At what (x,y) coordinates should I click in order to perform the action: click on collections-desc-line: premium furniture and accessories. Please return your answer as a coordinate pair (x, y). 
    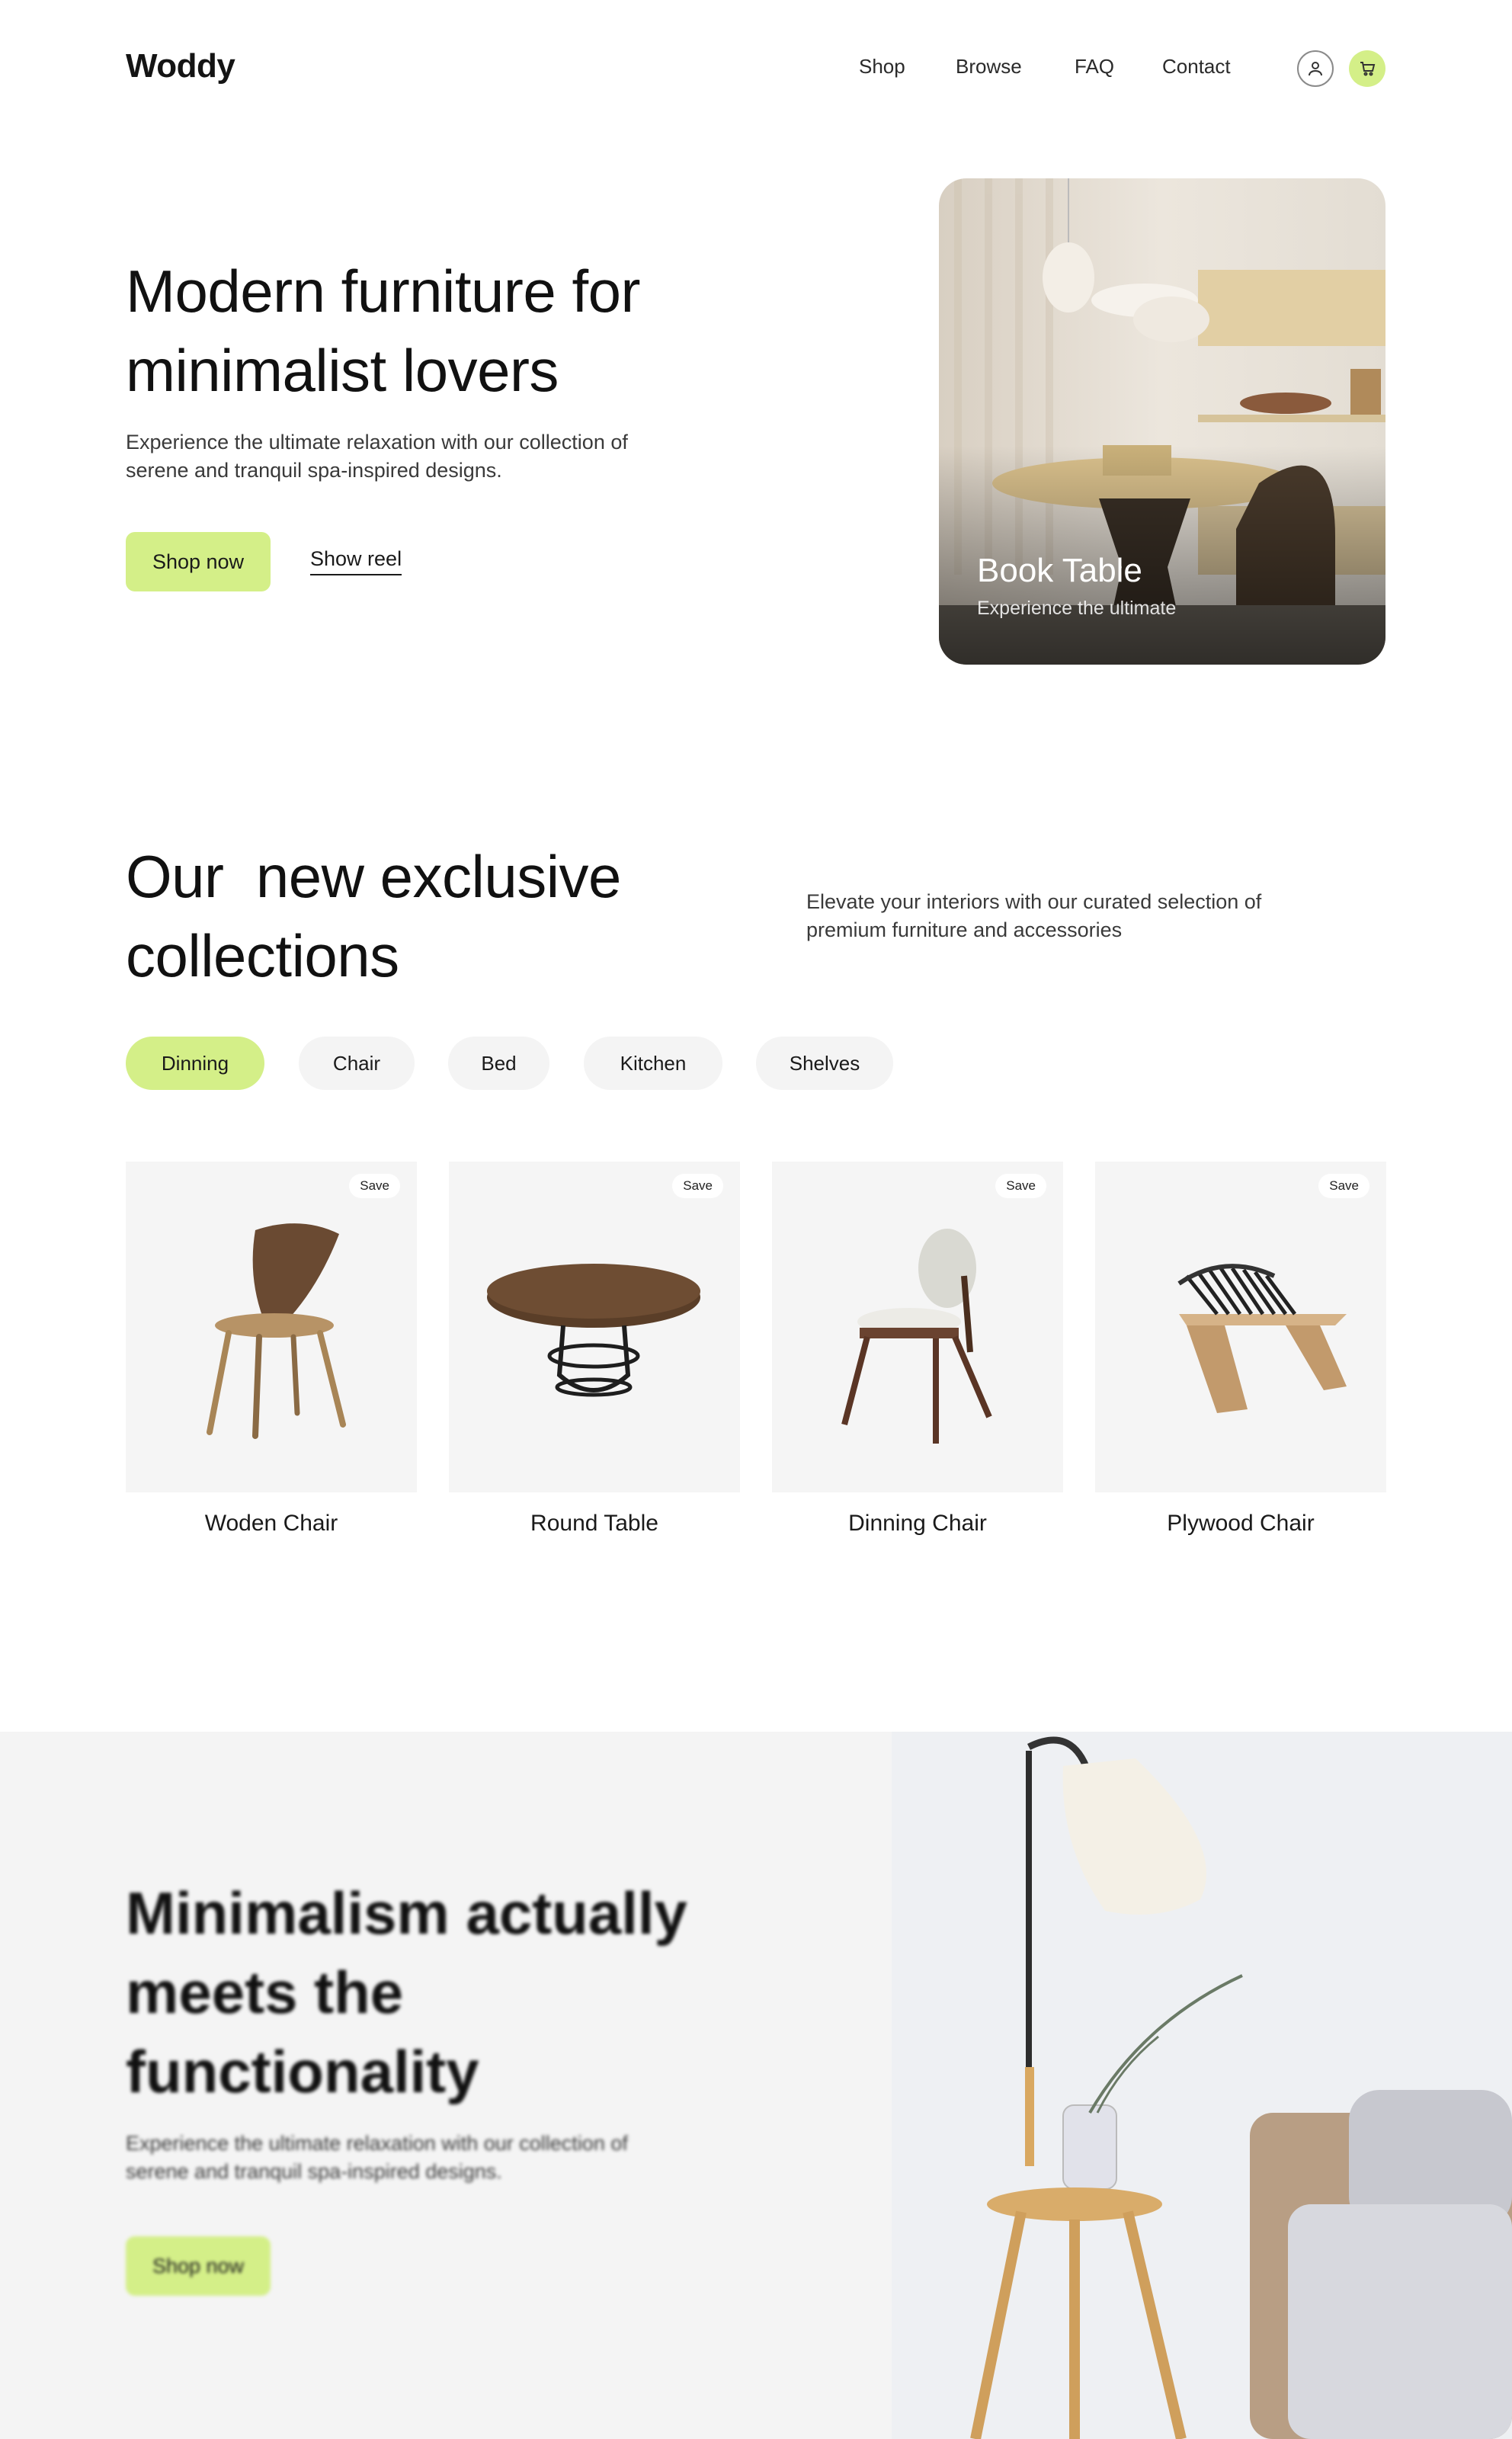
    Looking at the image, I should click on (964, 929).